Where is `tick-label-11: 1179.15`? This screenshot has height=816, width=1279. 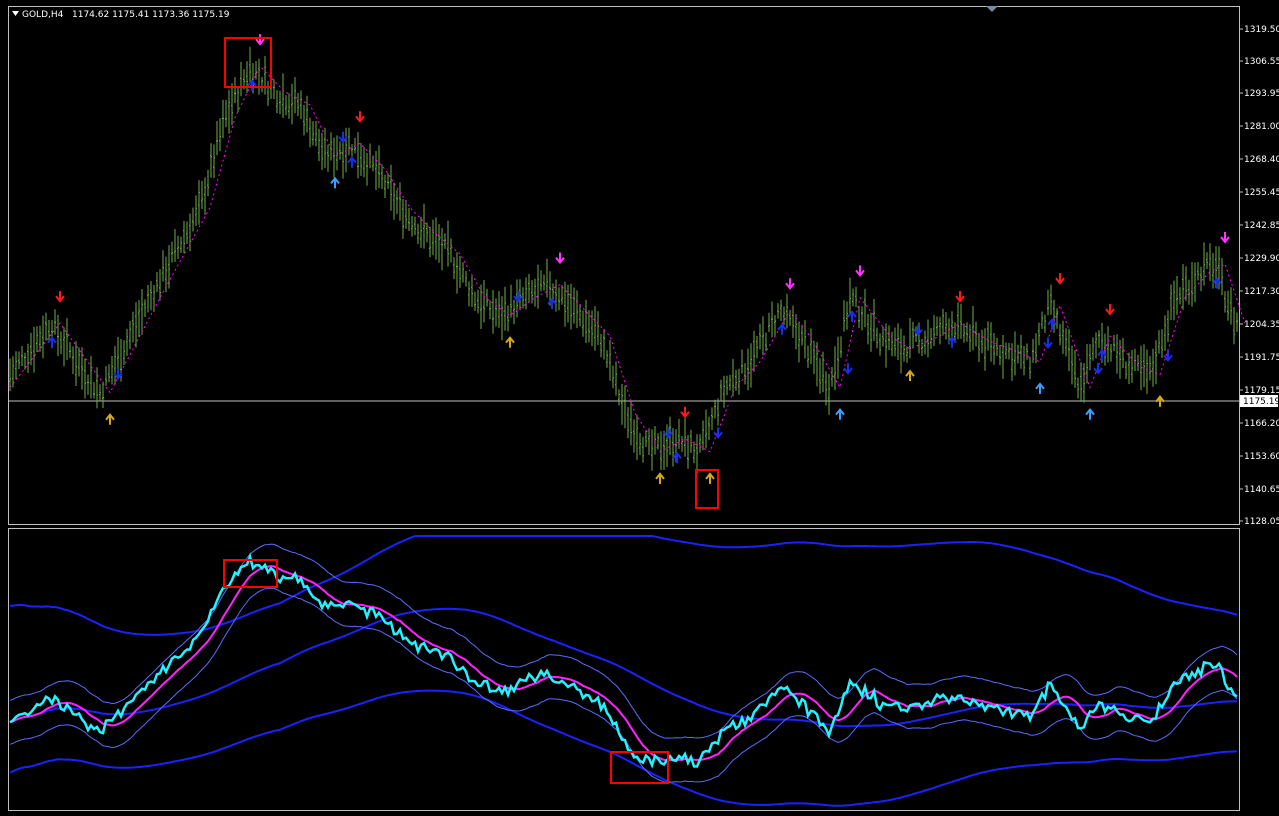 tick-label-11: 1179.15 is located at coordinates (1261, 391).